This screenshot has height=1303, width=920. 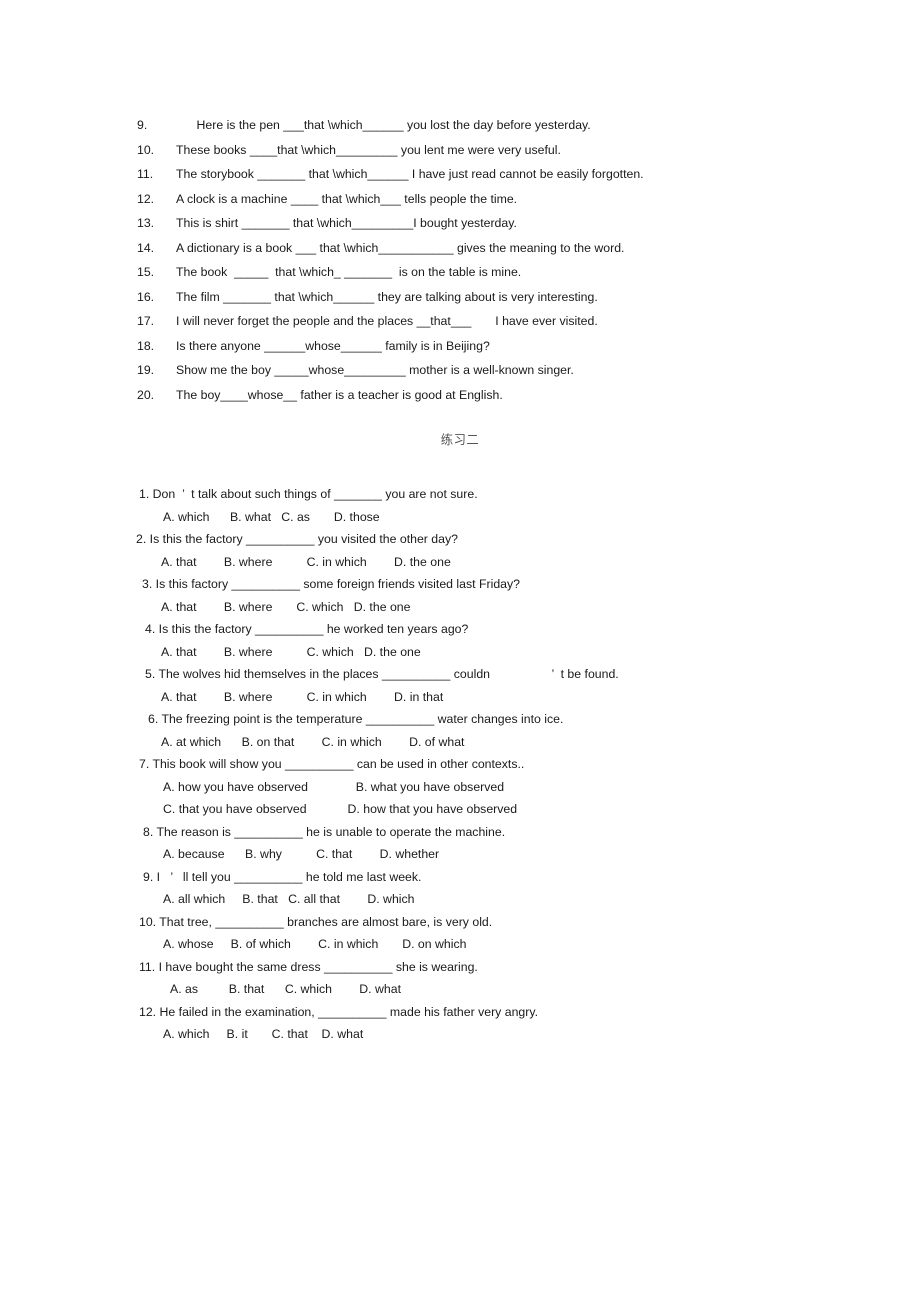 What do you see at coordinates (146, 223) in the screenshot?
I see `fill-in-item-number: 13.` at bounding box center [146, 223].